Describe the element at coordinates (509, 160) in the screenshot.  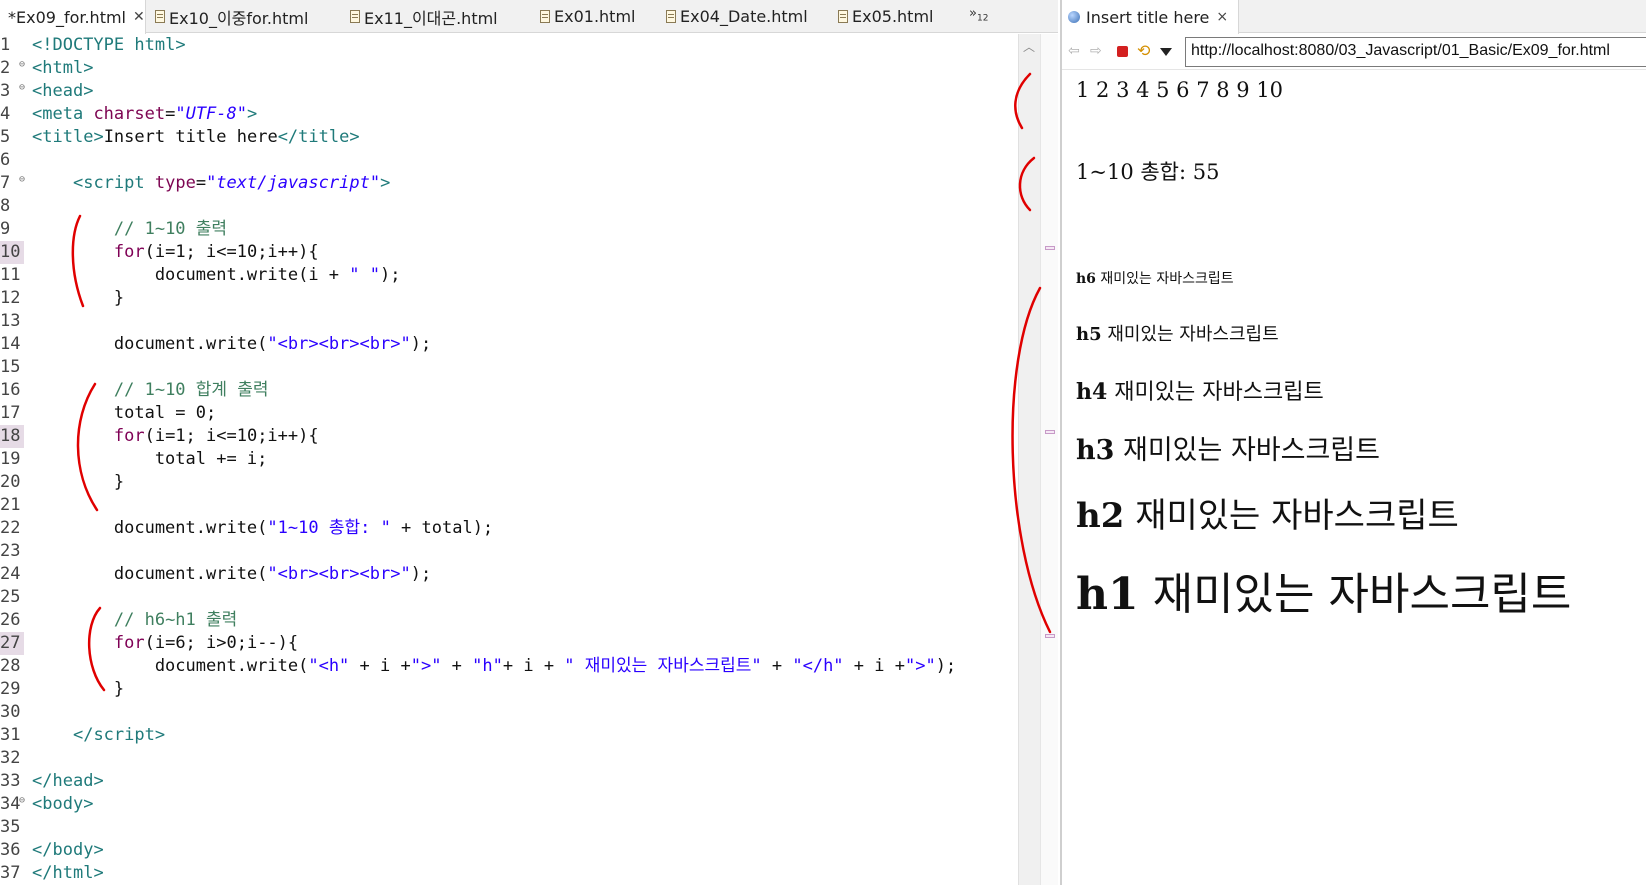
I see `code-line: 6` at that location.